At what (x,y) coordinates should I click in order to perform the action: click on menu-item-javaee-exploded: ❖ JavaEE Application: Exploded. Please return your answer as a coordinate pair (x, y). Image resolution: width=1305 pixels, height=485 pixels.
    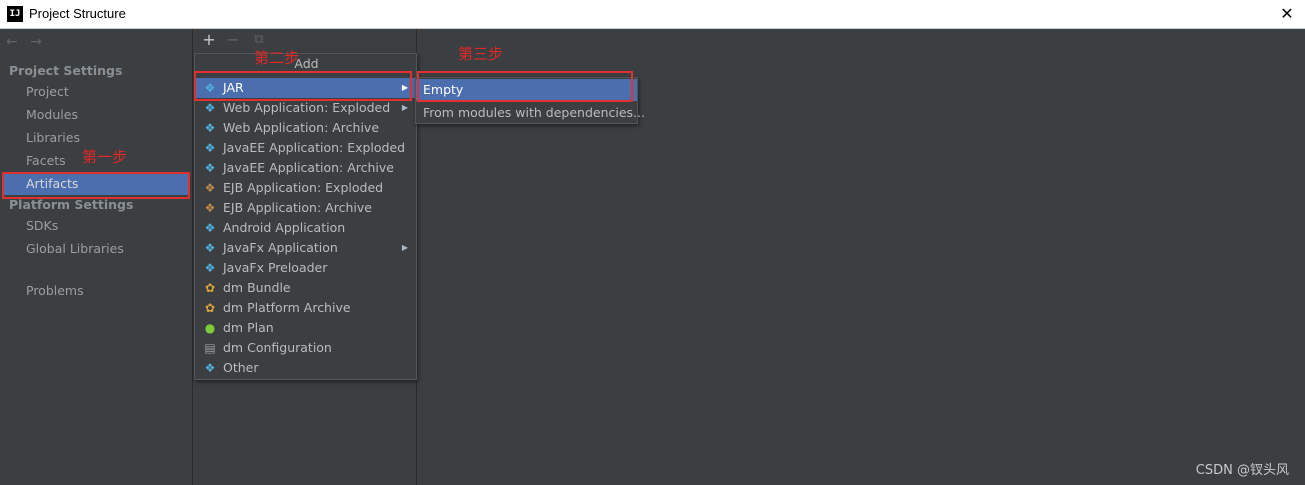
    Looking at the image, I should click on (305, 148).